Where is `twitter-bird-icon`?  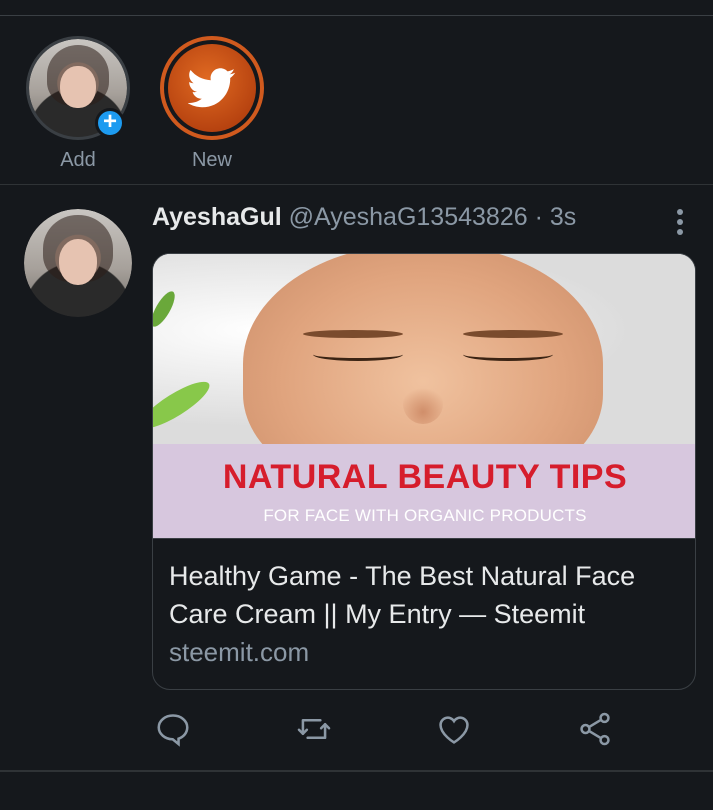
twitter-bird-icon is located at coordinates (212, 88).